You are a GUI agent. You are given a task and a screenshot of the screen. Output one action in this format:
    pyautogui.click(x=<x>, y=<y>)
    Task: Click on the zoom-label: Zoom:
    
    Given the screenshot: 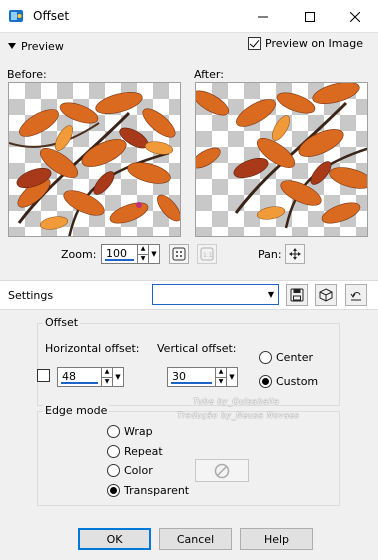 What is the action you would take?
    pyautogui.click(x=79, y=254)
    